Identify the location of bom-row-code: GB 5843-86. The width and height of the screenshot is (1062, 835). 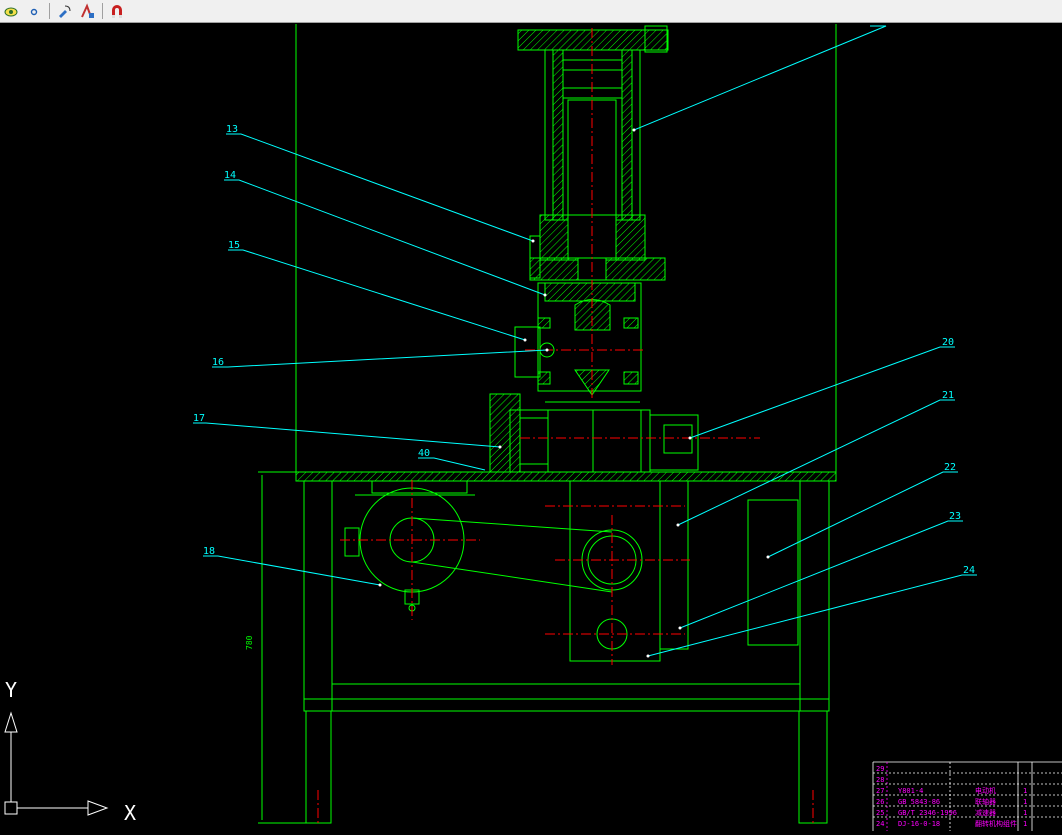
(919, 802).